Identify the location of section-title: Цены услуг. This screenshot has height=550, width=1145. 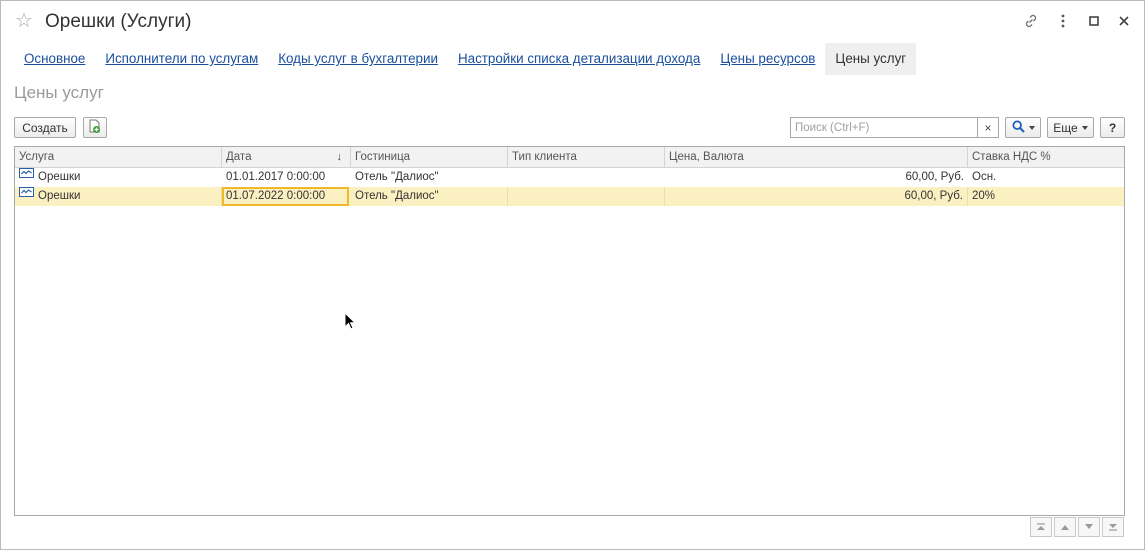
(59, 92).